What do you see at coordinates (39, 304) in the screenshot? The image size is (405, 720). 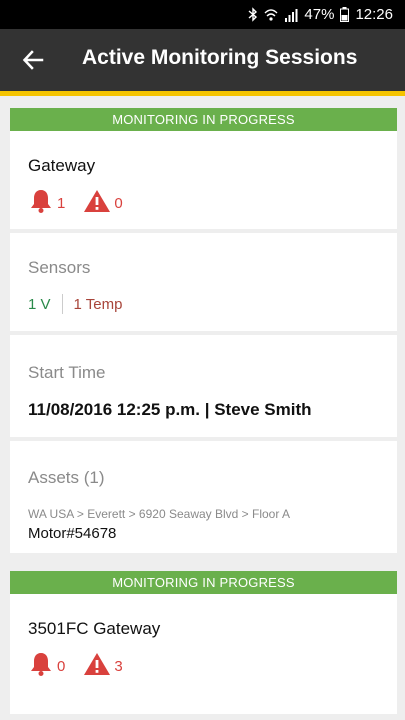 I see `voltage-sensor-count: 1 V` at bounding box center [39, 304].